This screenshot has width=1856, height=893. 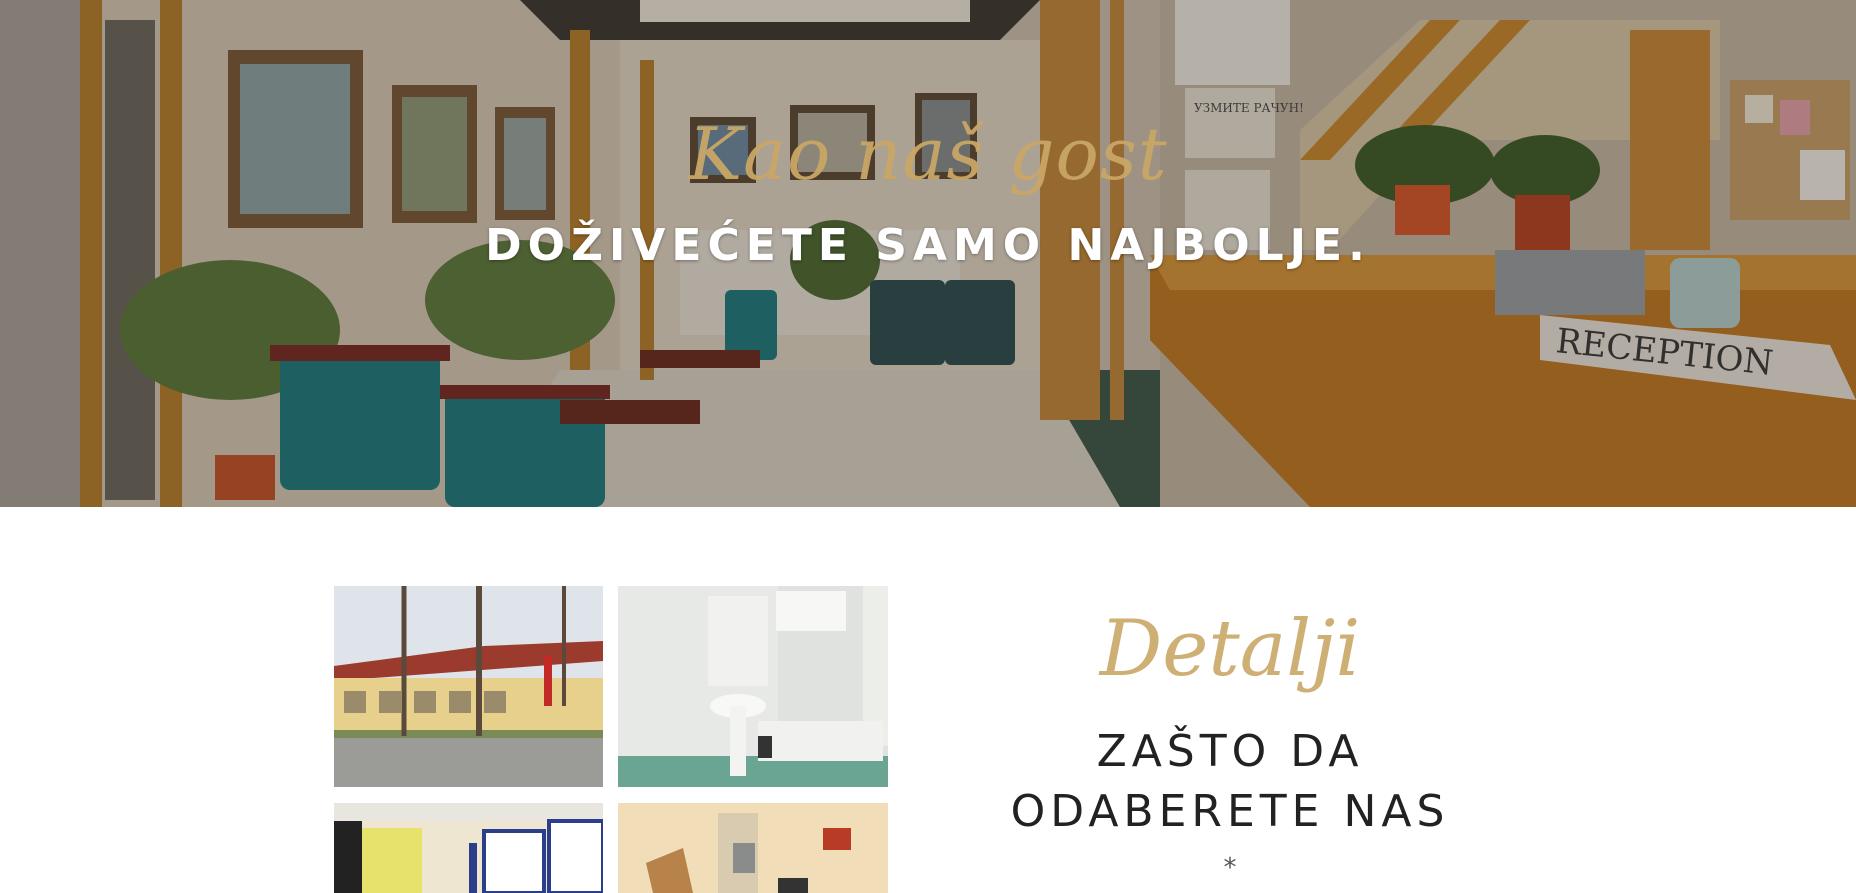 I want to click on conference-room-photo, so click(x=468, y=848).